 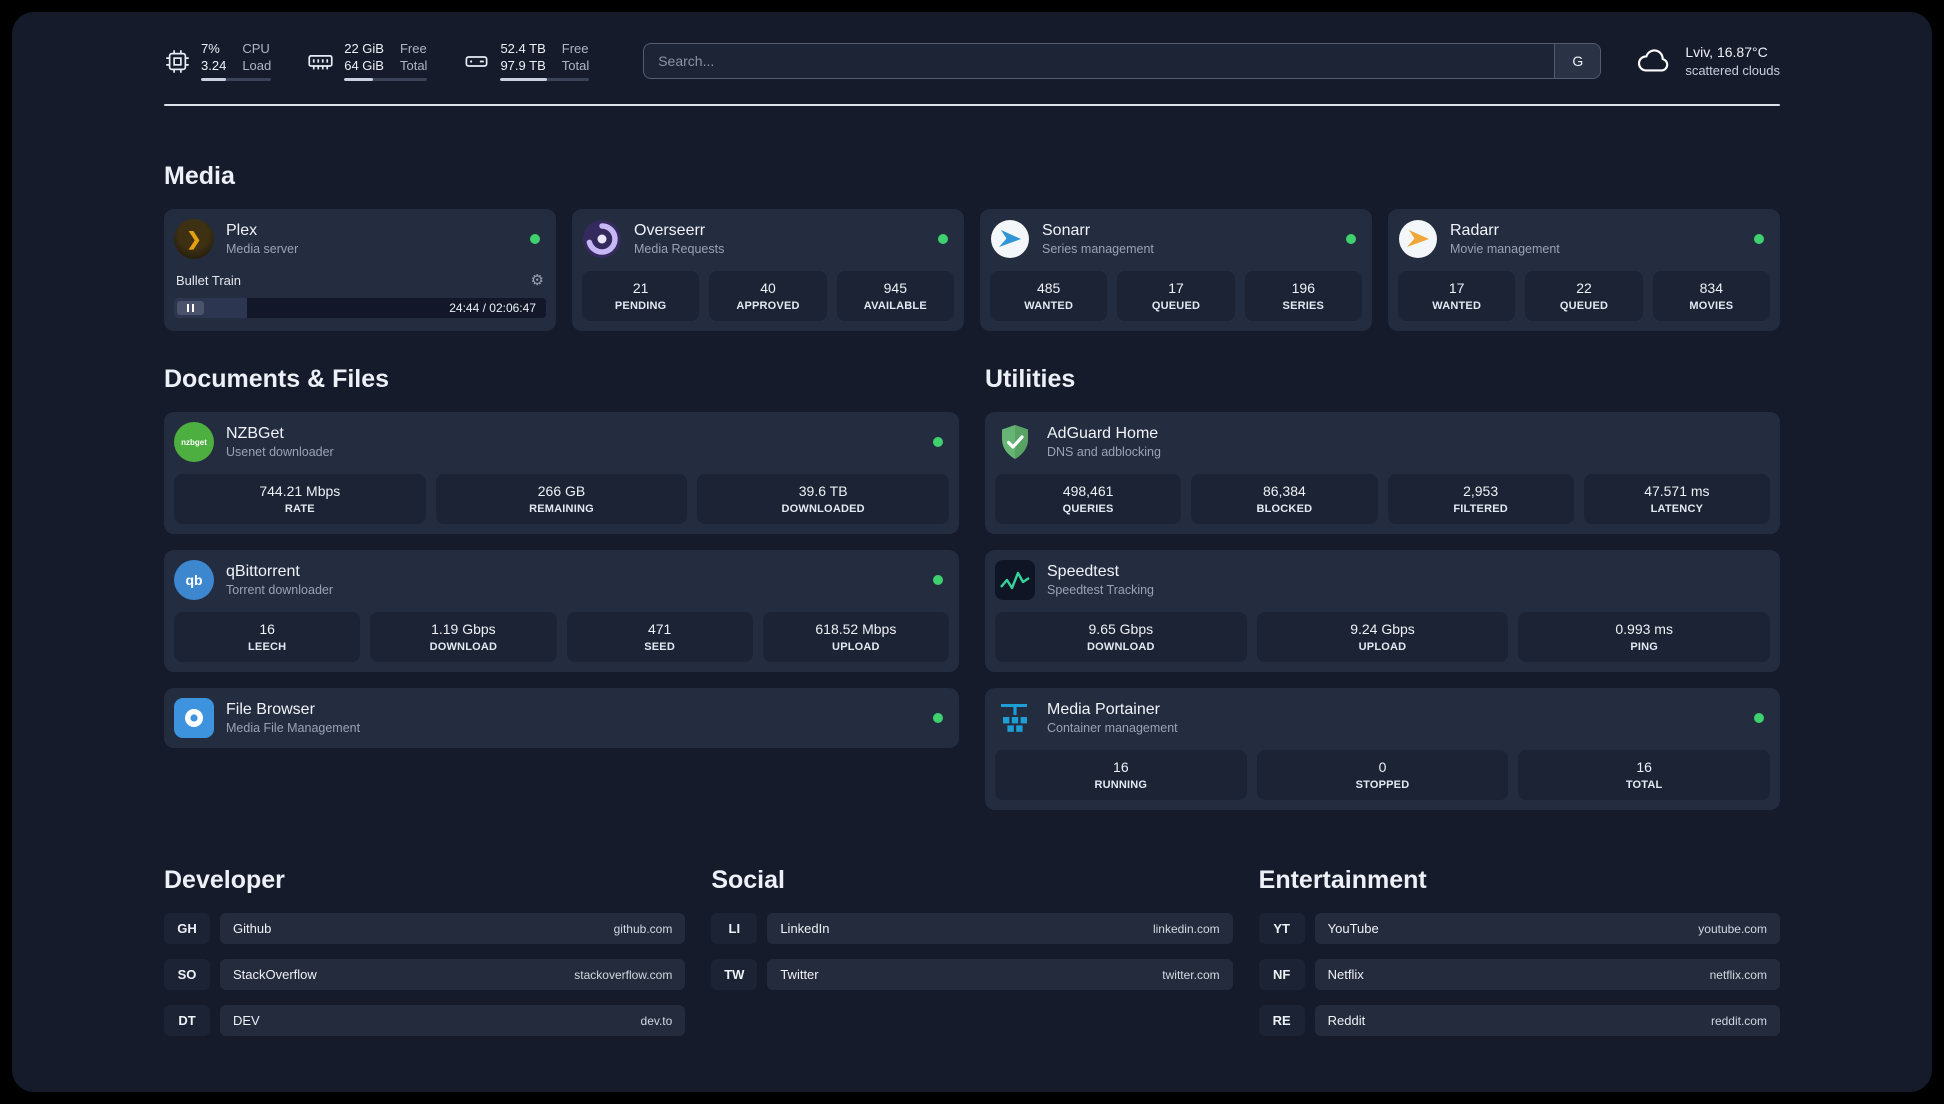 I want to click on service-link-radarr: Radarr Movie management, so click(x=1584, y=239).